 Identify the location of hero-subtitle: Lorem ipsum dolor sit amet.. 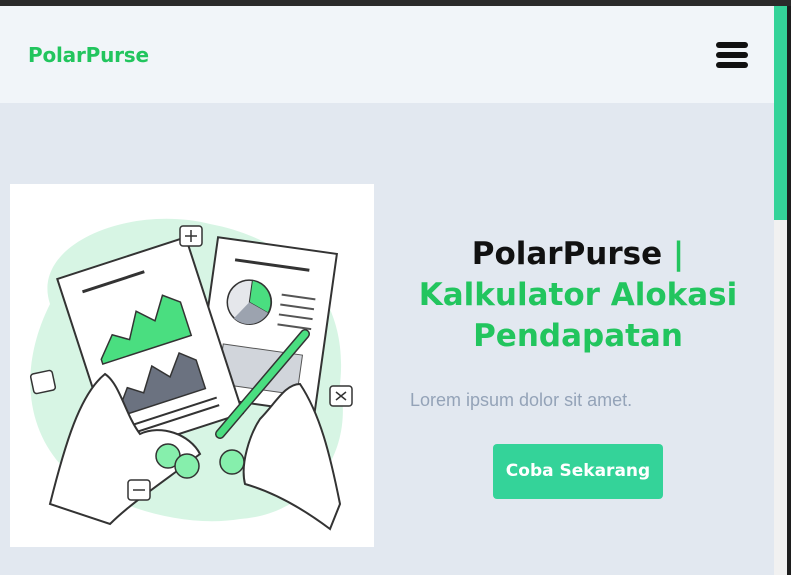
(521, 400).